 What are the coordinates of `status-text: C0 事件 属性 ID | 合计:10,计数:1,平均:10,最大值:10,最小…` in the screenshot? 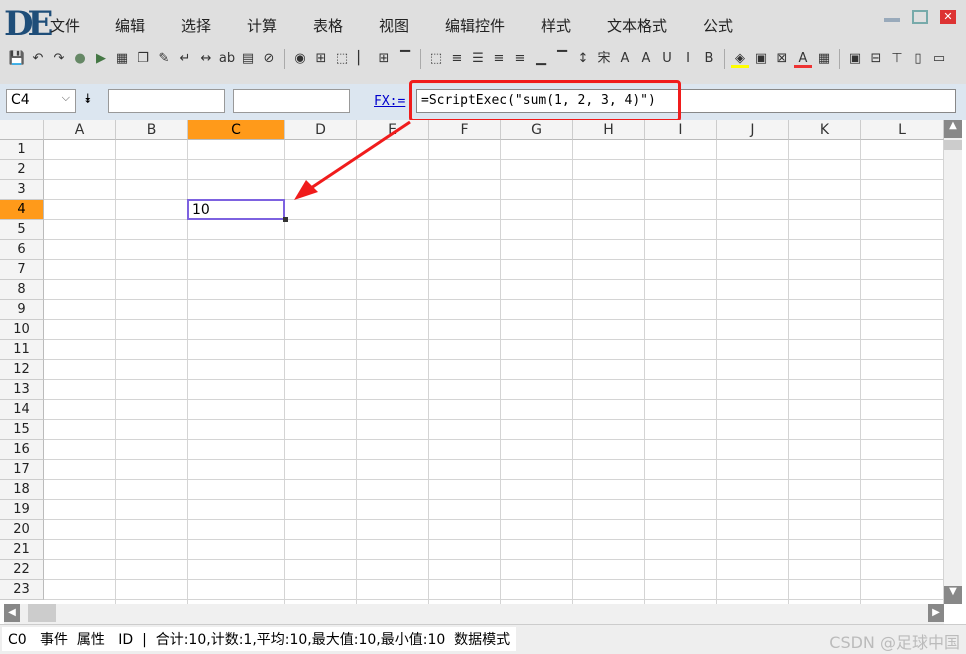 It's located at (259, 639).